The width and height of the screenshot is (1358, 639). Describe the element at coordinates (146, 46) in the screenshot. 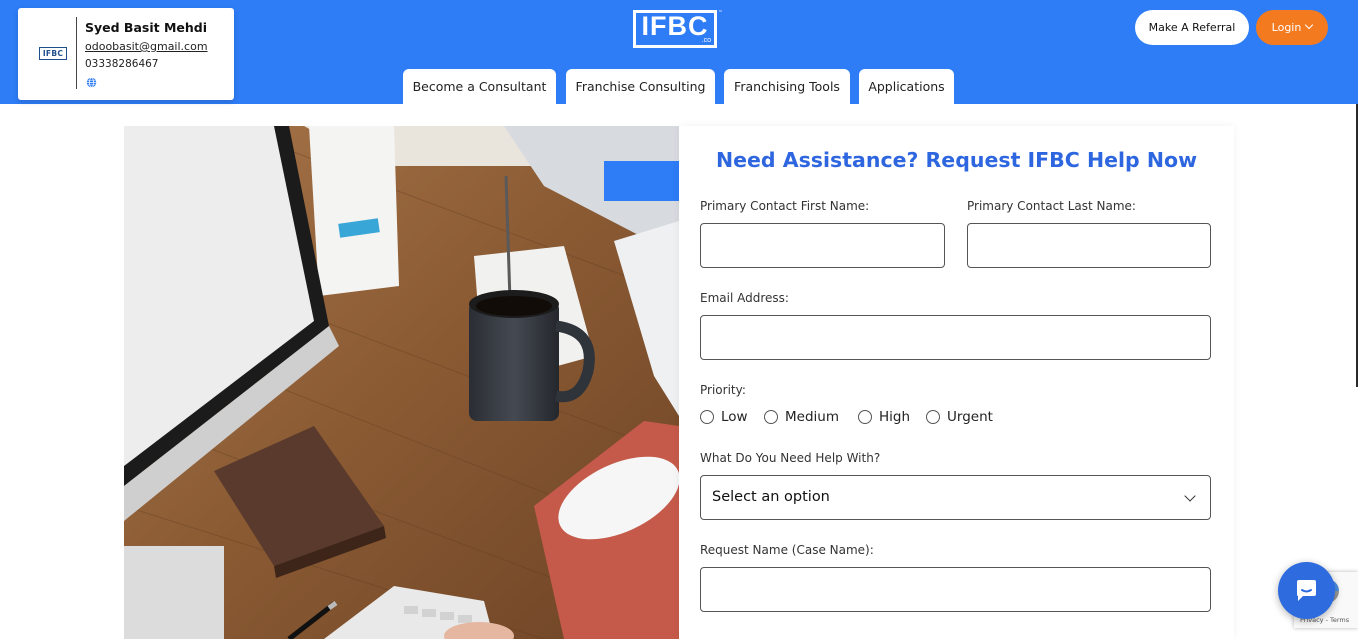

I see `profile-email-link: odoobasit@gmail.com` at that location.